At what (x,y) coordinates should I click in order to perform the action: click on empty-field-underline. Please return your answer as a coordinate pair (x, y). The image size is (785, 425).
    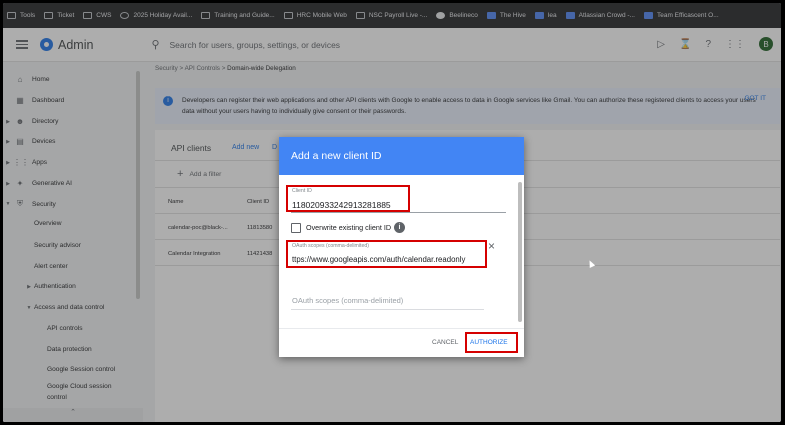
    Looking at the image, I should click on (387, 309).